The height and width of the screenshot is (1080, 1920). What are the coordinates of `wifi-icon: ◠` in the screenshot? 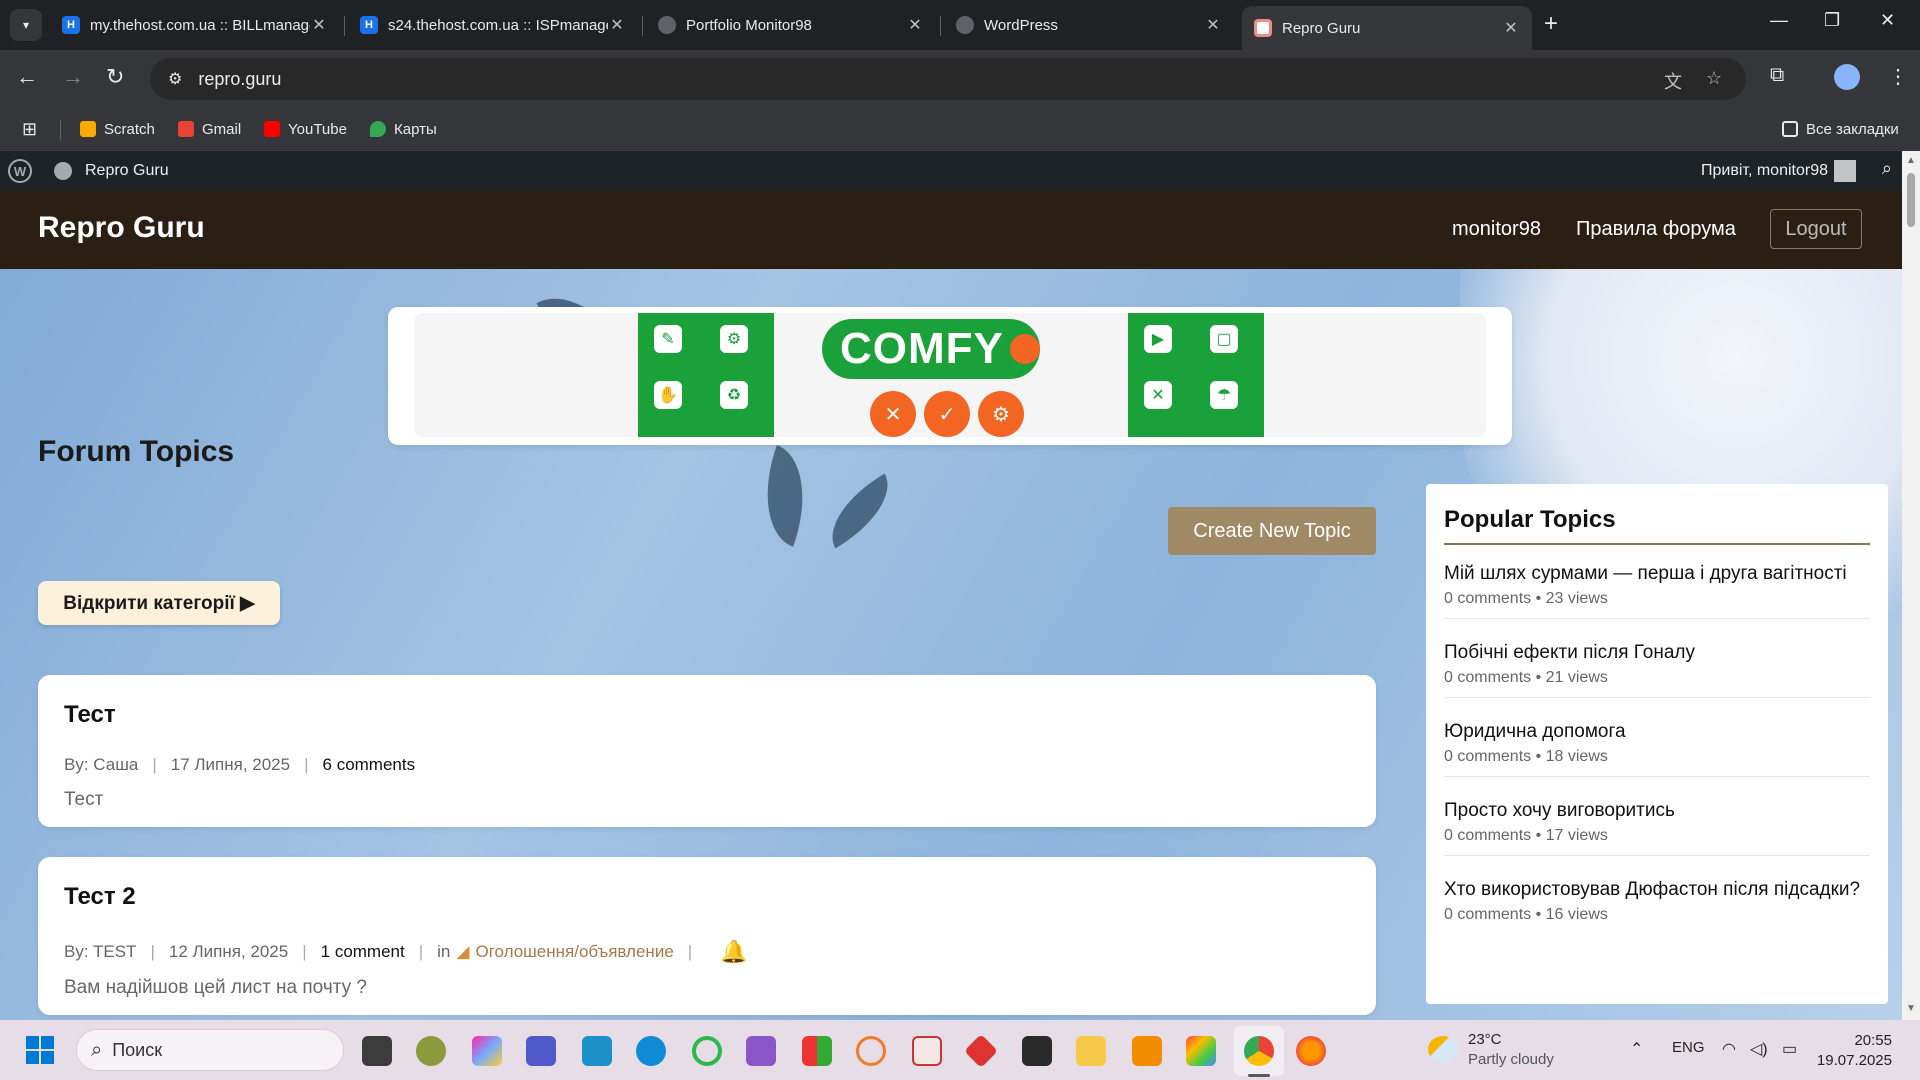 It's located at (1729, 1049).